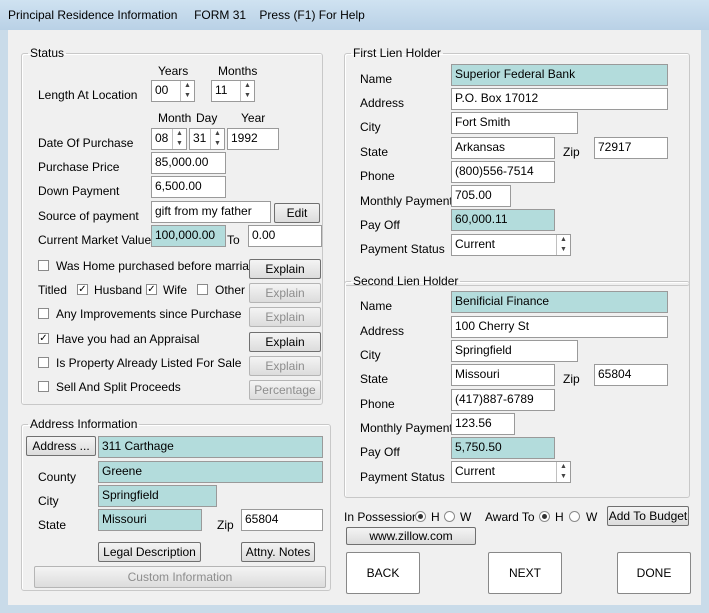  I want to click on explain-before-marriage-button: Explain, so click(285, 269).